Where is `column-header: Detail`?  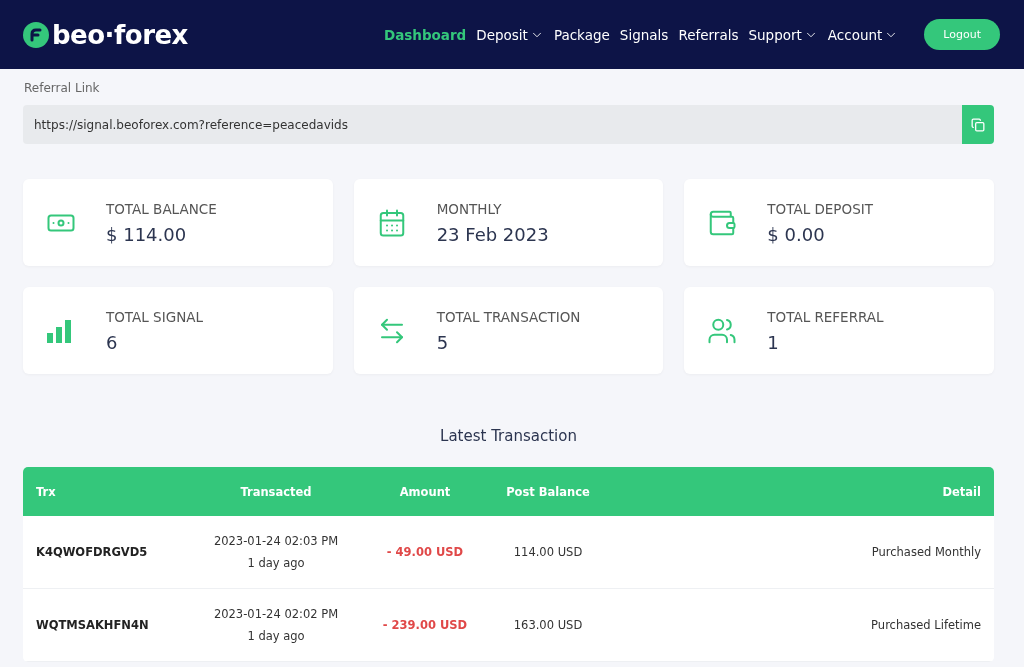 column-header: Detail is located at coordinates (961, 491).